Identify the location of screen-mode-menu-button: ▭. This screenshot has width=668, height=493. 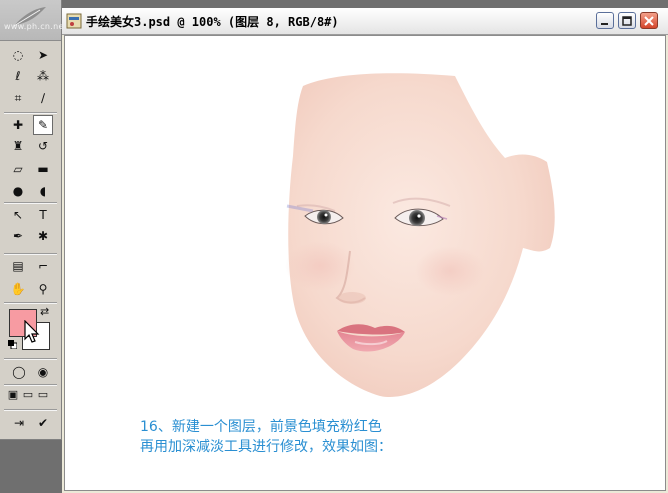
(28, 394).